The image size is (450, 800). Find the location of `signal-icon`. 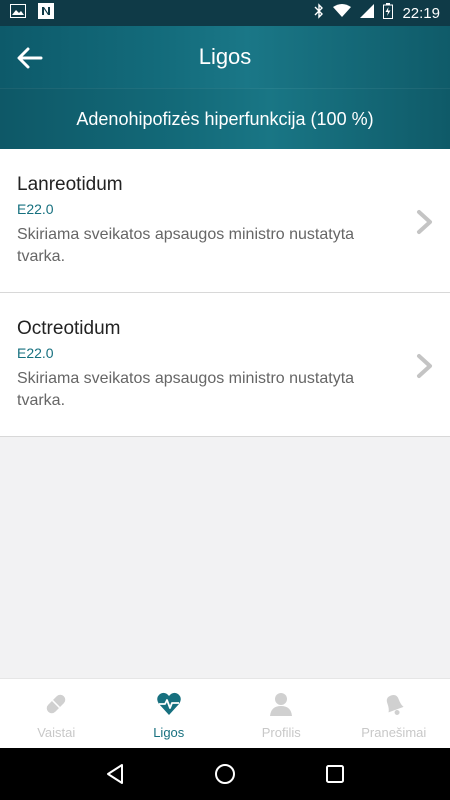

signal-icon is located at coordinates (367, 13).